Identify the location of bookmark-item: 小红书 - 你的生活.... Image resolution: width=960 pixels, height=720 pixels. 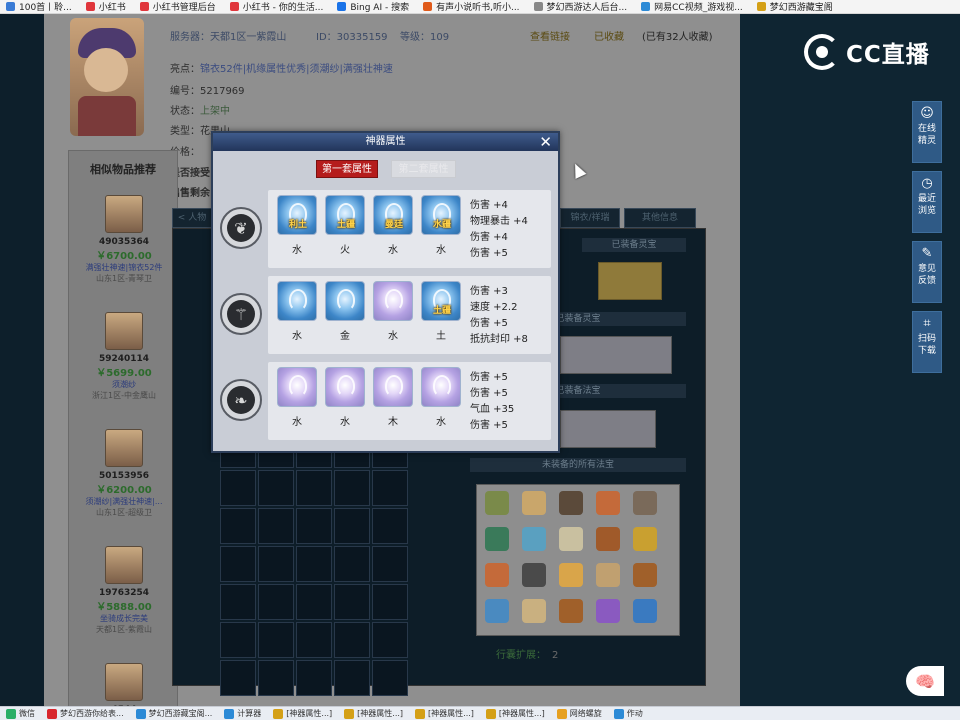
(278, 6).